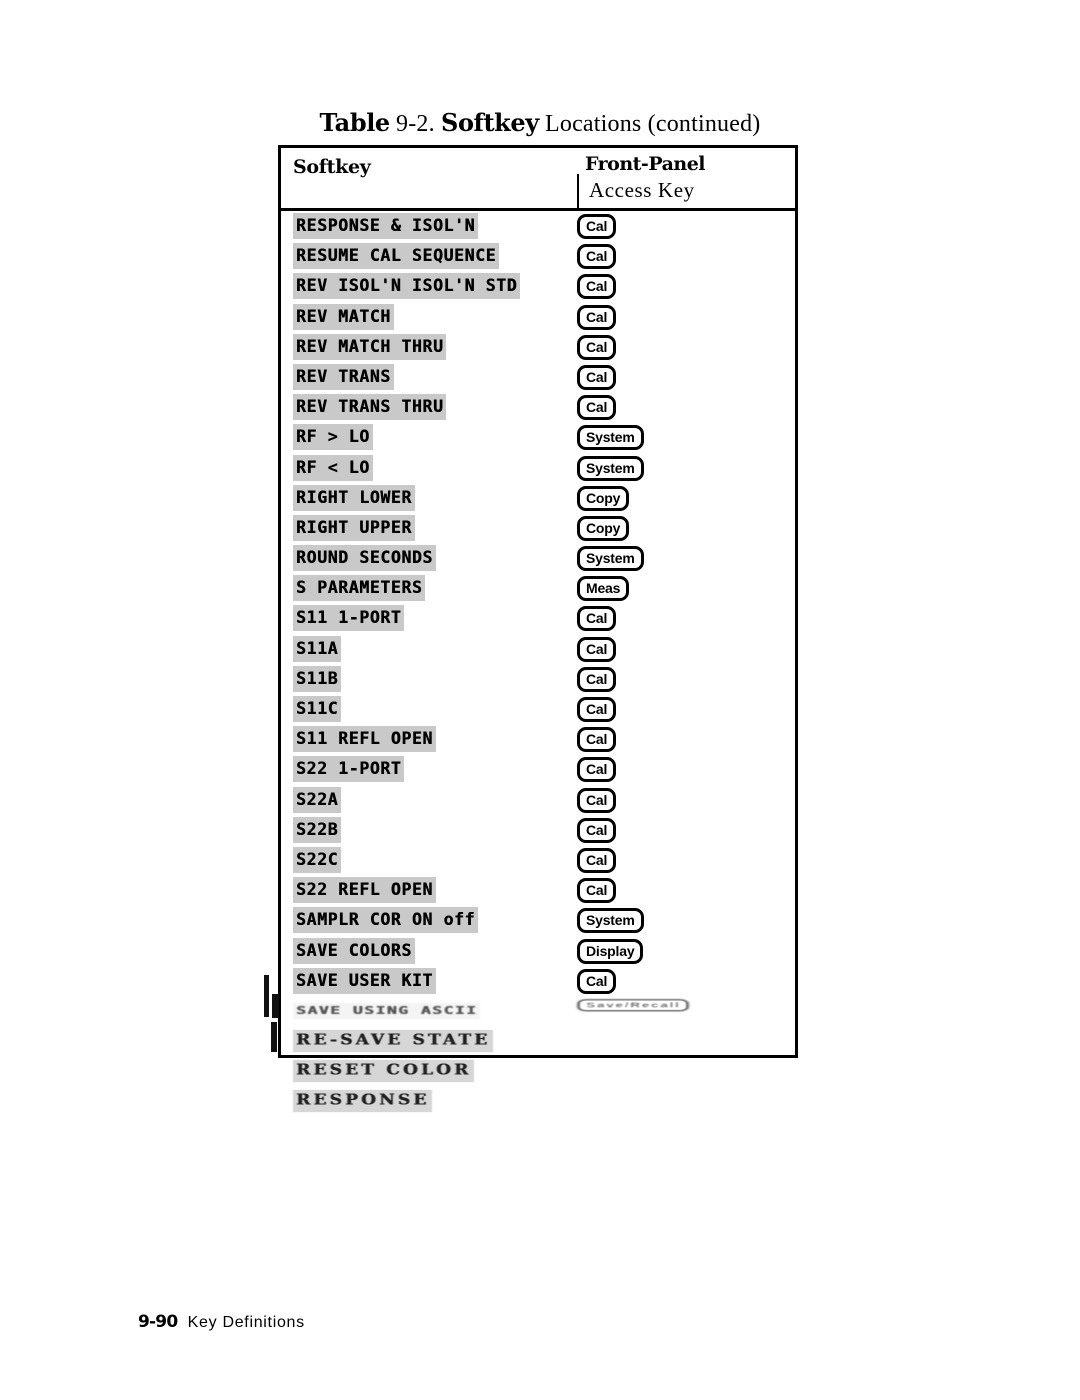 This screenshot has height=1400, width=1080. I want to click on table-row: SAVE COLORS Display, so click(538, 951).